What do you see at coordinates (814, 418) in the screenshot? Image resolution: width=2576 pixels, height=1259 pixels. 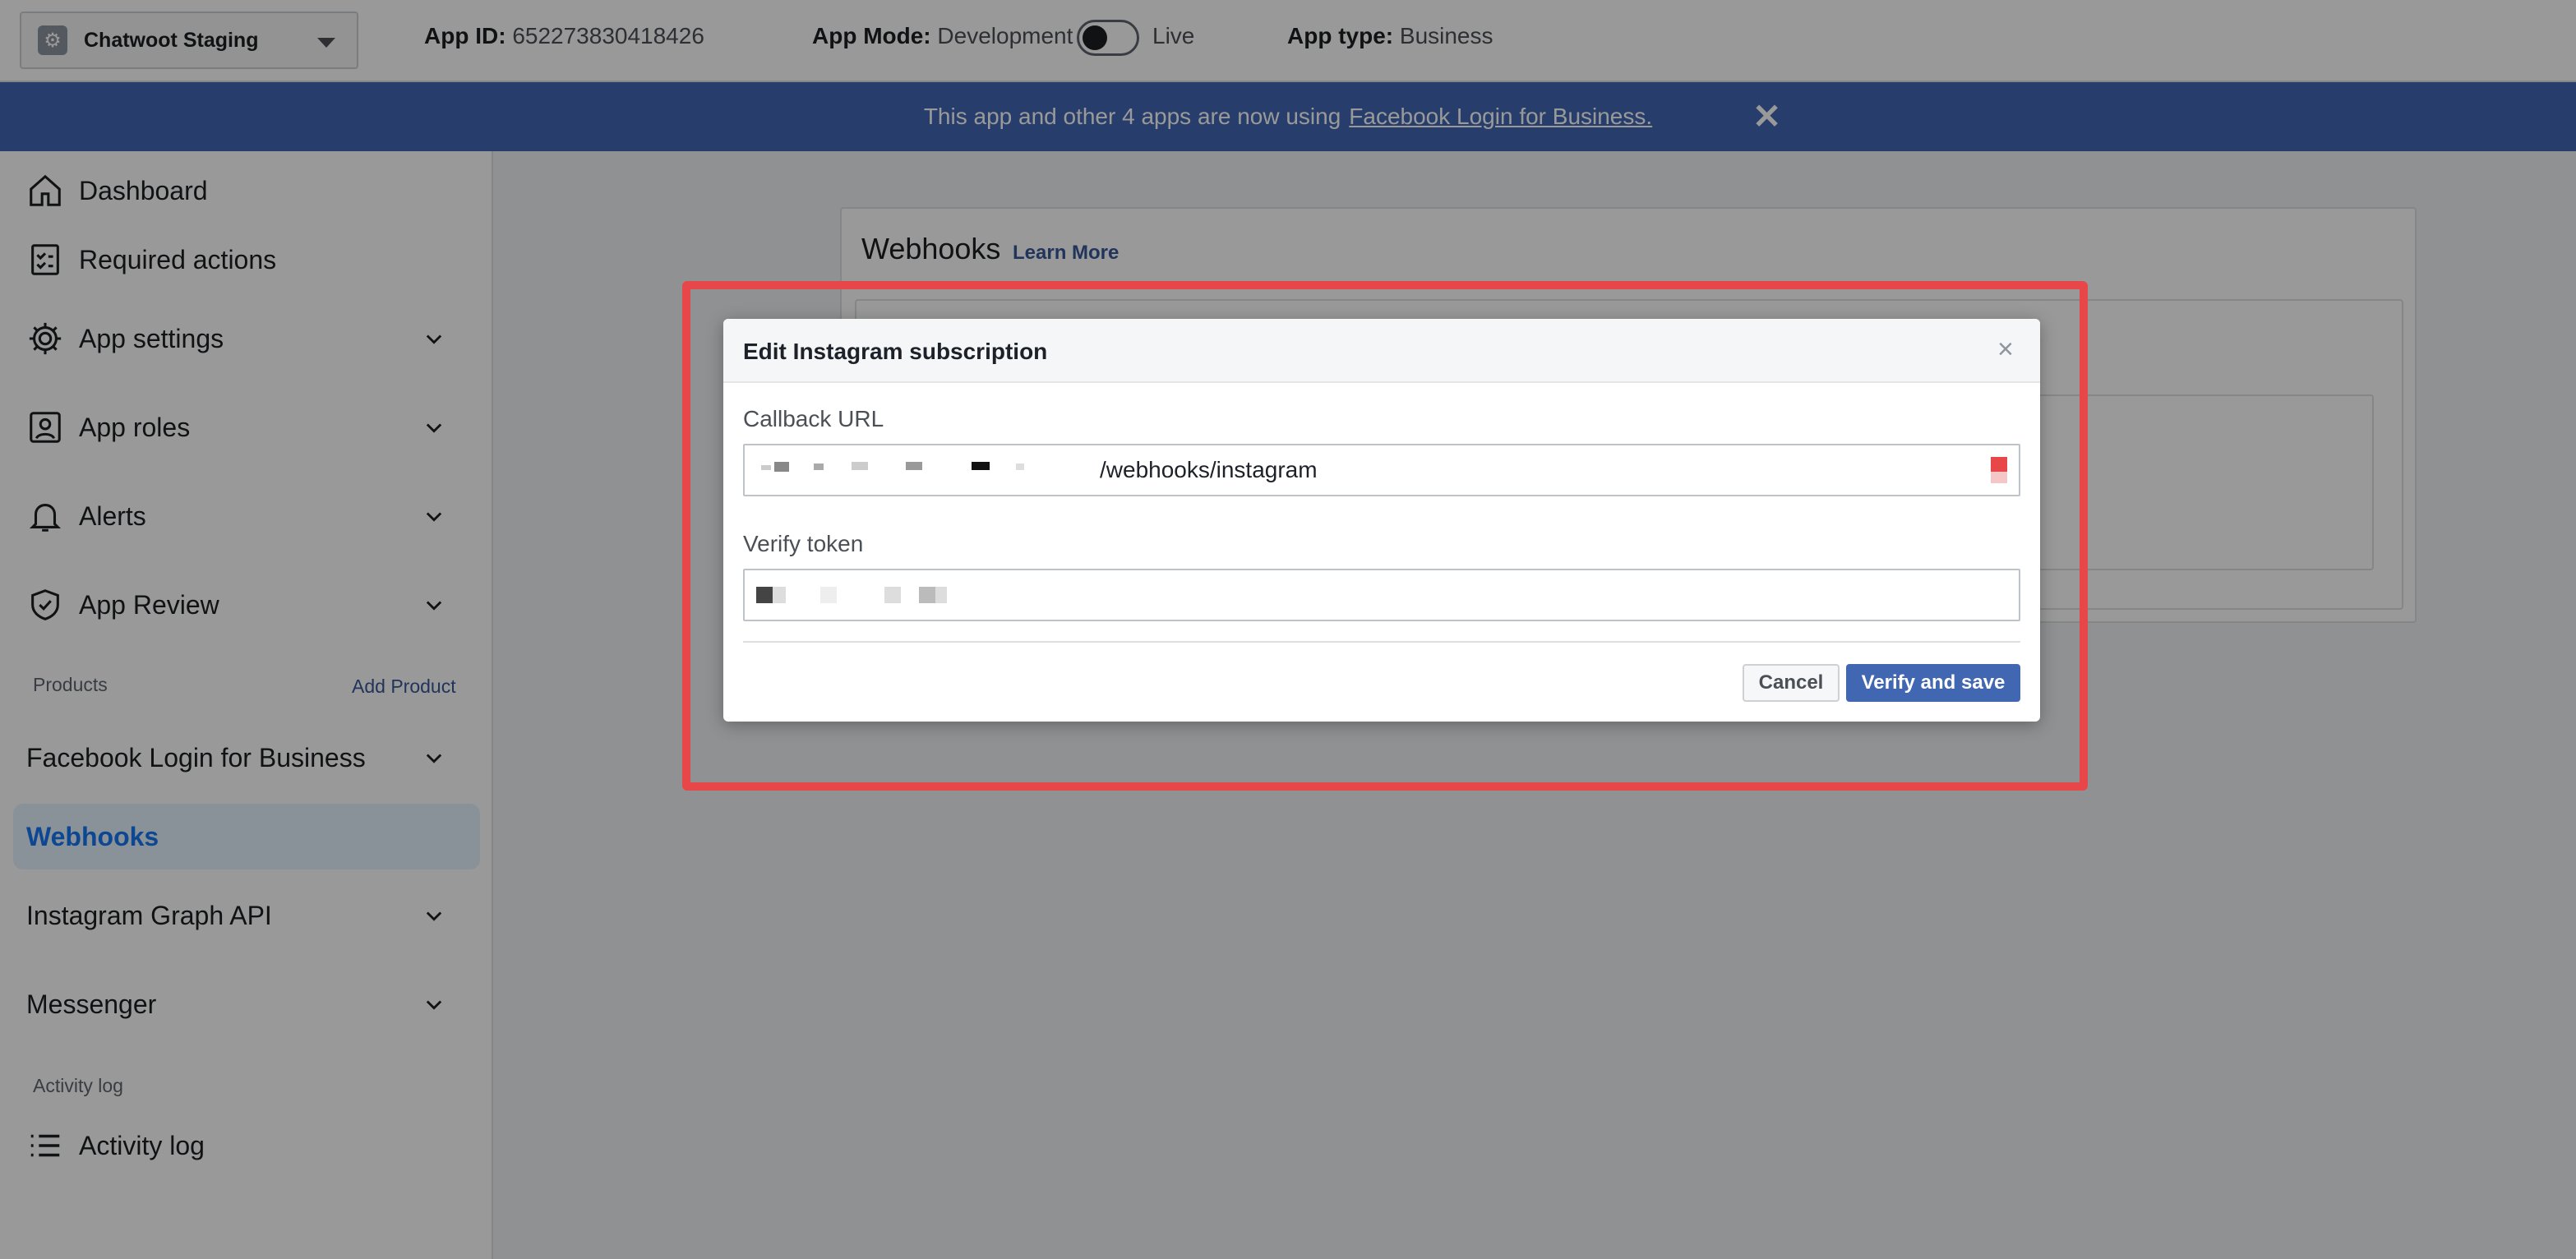 I see `callback-url-label: Callback URL` at bounding box center [814, 418].